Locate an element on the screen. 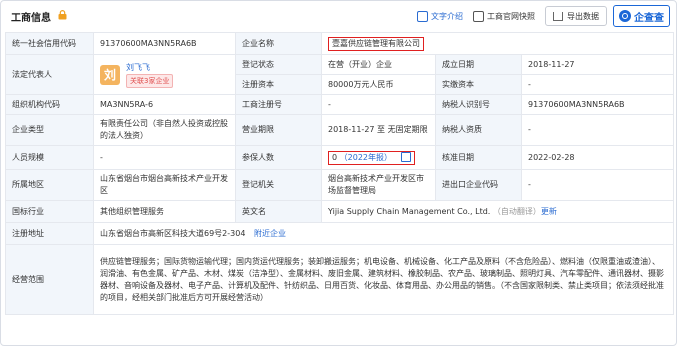  taxpayer-id-label: 纳税人识别号 is located at coordinates (478, 104).